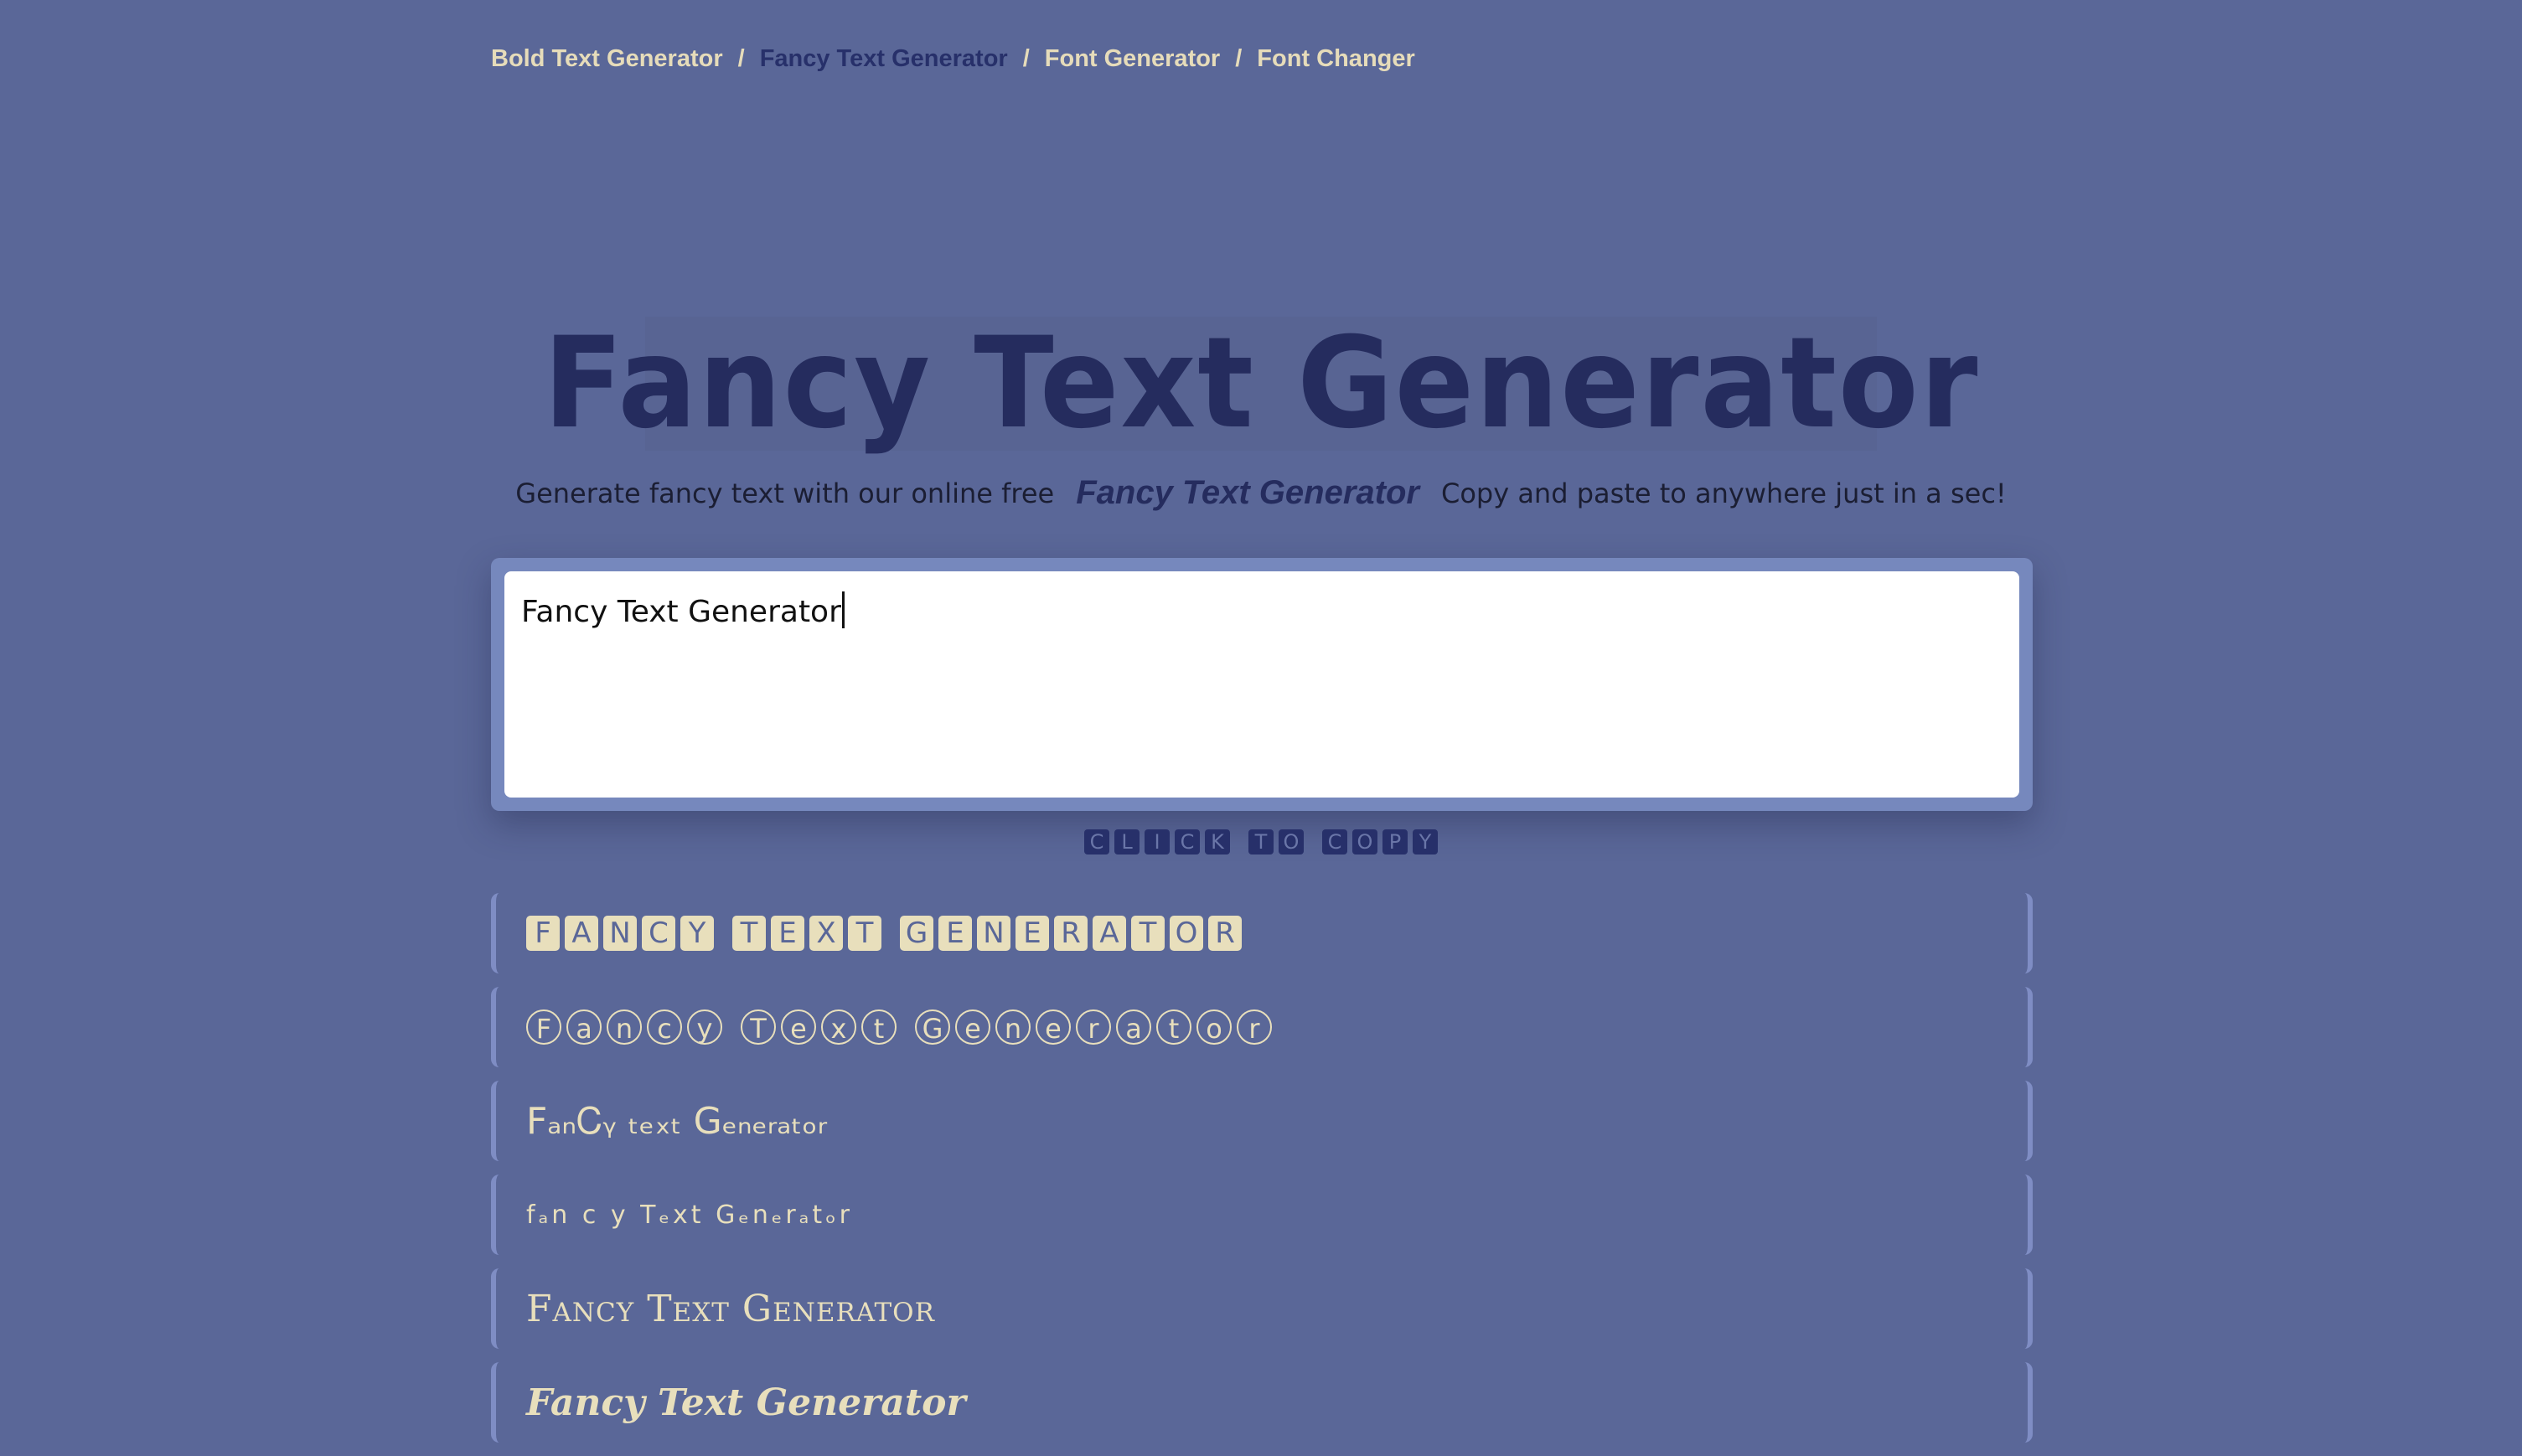 This screenshot has height=1456, width=2522. Describe the element at coordinates (1262, 1215) in the screenshot. I see `result-card-tiny: fₐn c y Tₑxt Gₑnₑrₐtₒr` at that location.